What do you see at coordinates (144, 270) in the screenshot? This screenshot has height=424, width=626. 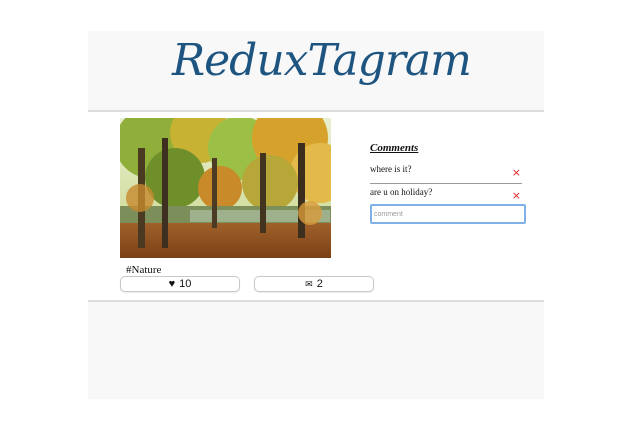 I see `post-caption: #Nature` at bounding box center [144, 270].